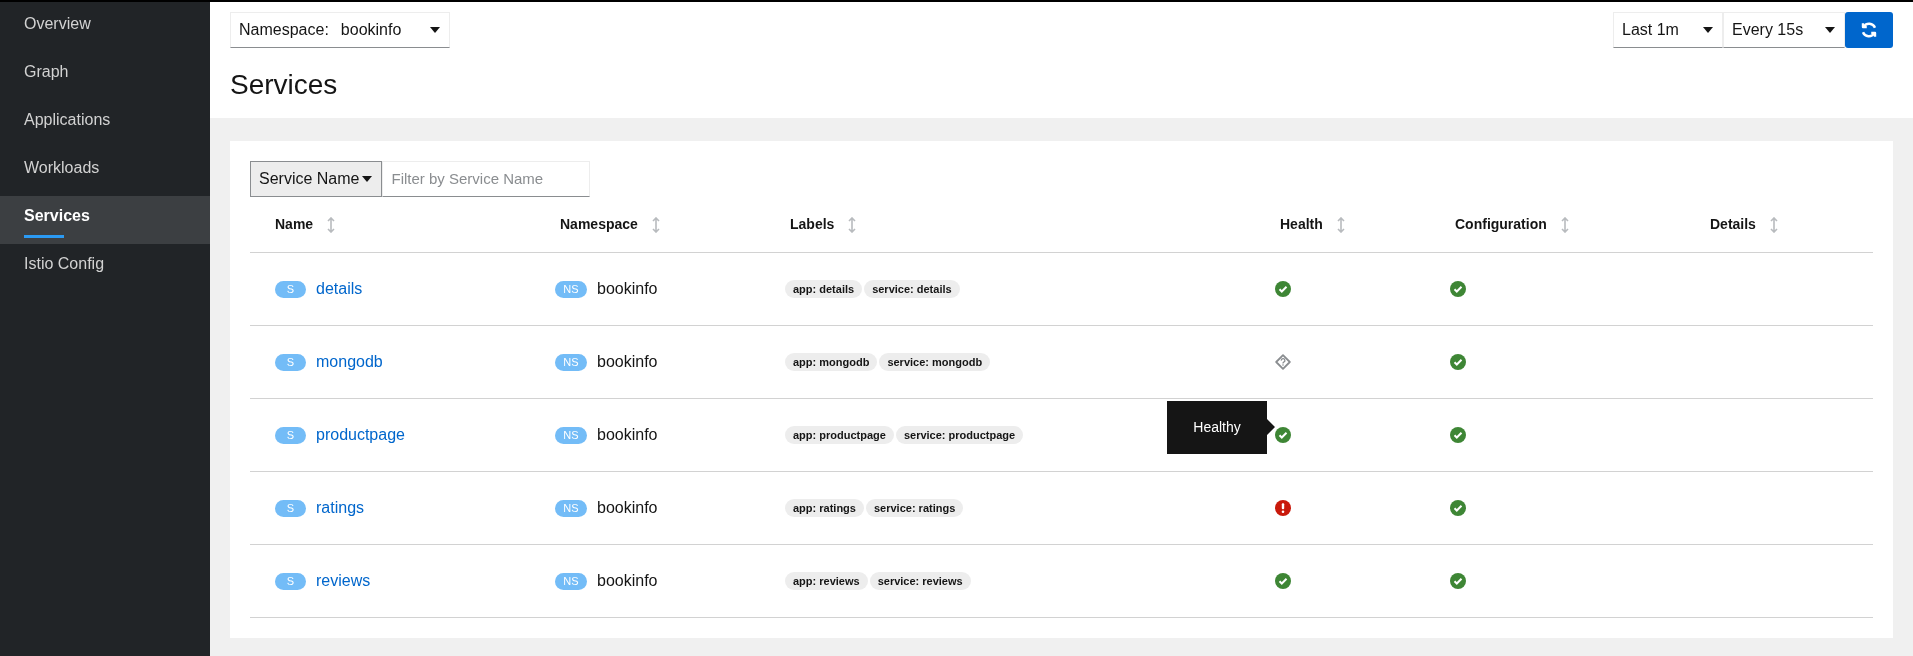 This screenshot has width=1913, height=656. Describe the element at coordinates (343, 581) in the screenshot. I see `service-link: reviews` at that location.